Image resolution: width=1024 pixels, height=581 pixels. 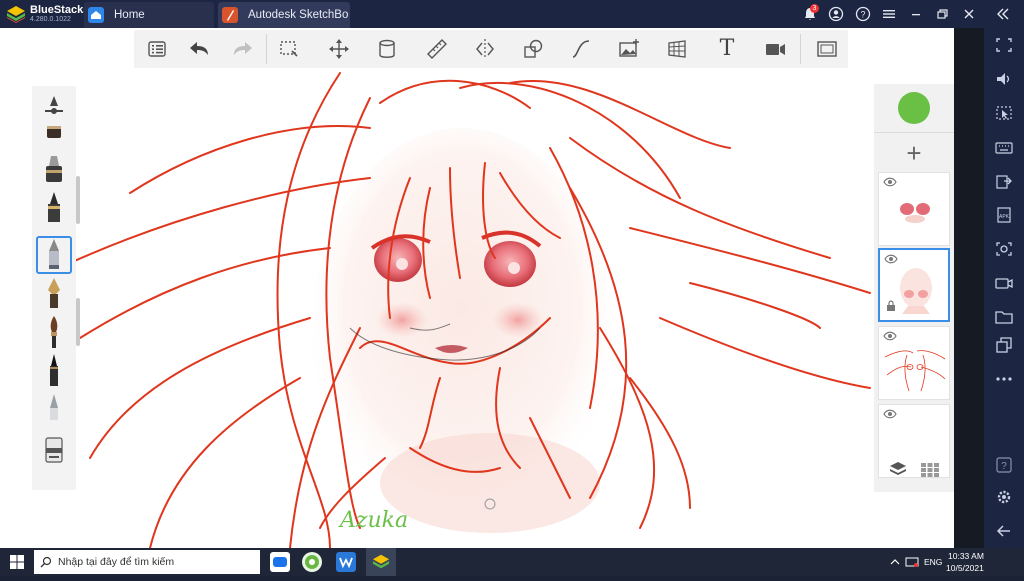 What do you see at coordinates (374, 520) in the screenshot?
I see `canvas-signature: Azuka` at bounding box center [374, 520].